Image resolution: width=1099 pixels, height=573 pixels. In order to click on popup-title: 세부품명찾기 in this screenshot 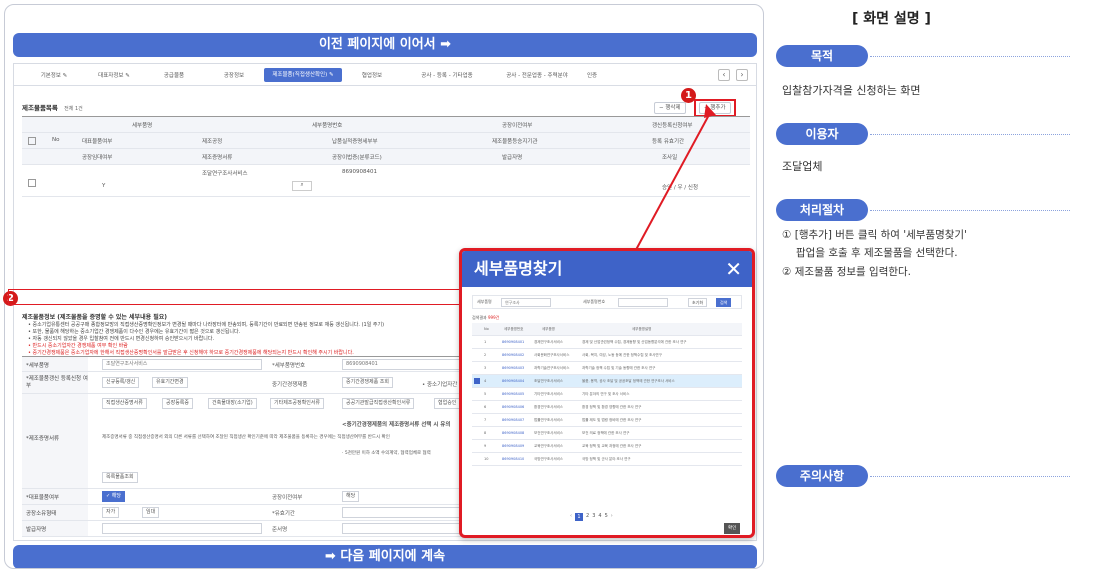, I will do `click(518, 268)`.